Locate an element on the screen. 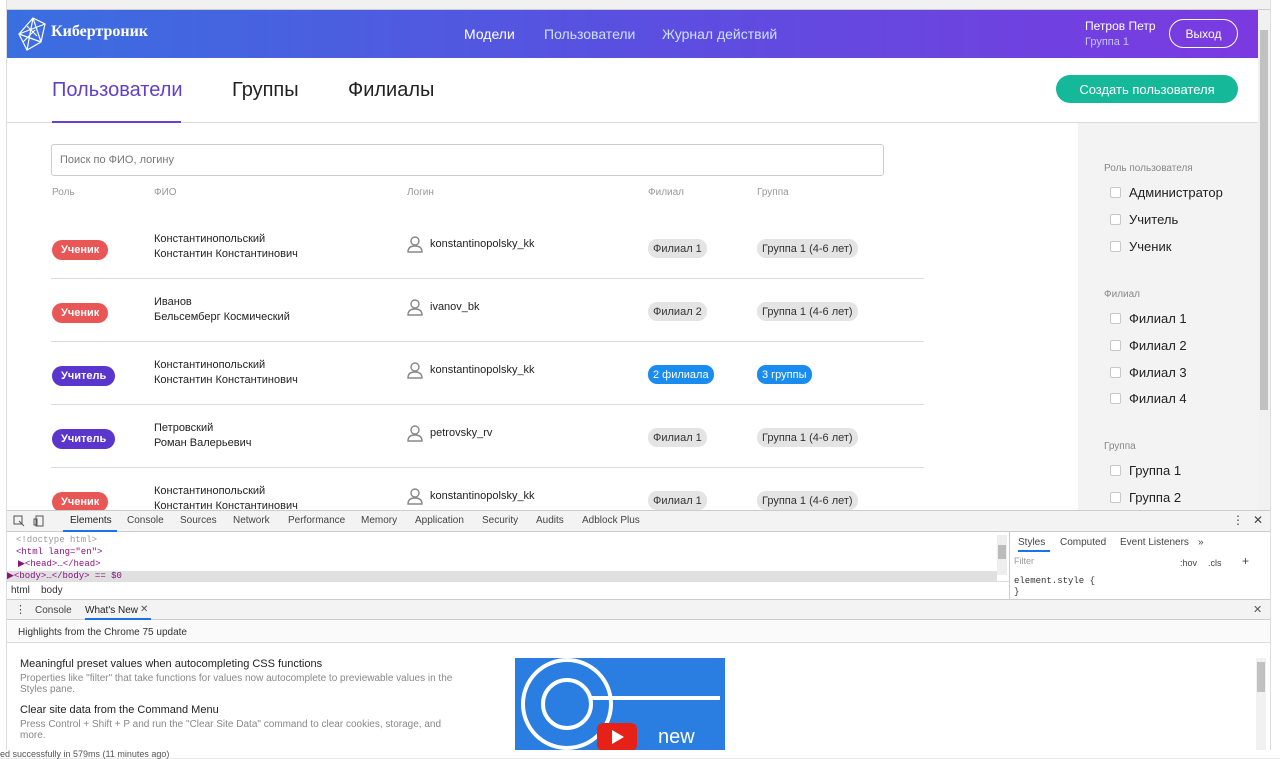  group-chip: 3 группы is located at coordinates (784, 374).